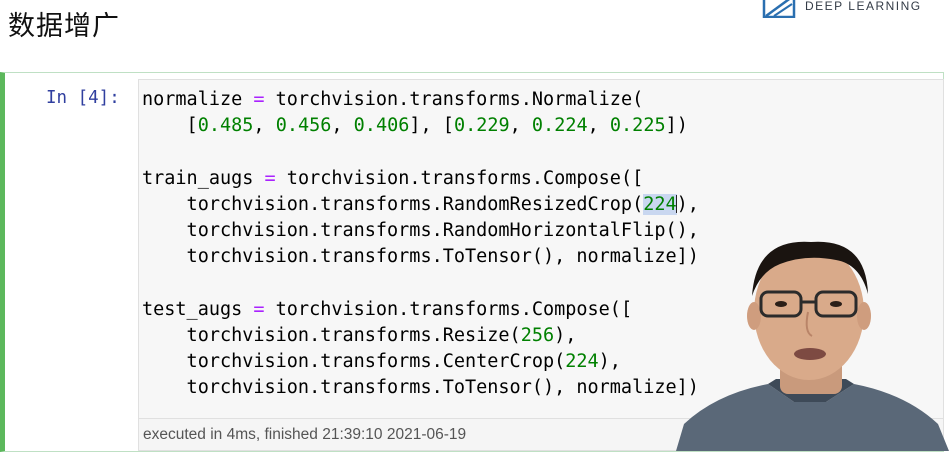  I want to click on code-number: 0.225, so click(637, 126).